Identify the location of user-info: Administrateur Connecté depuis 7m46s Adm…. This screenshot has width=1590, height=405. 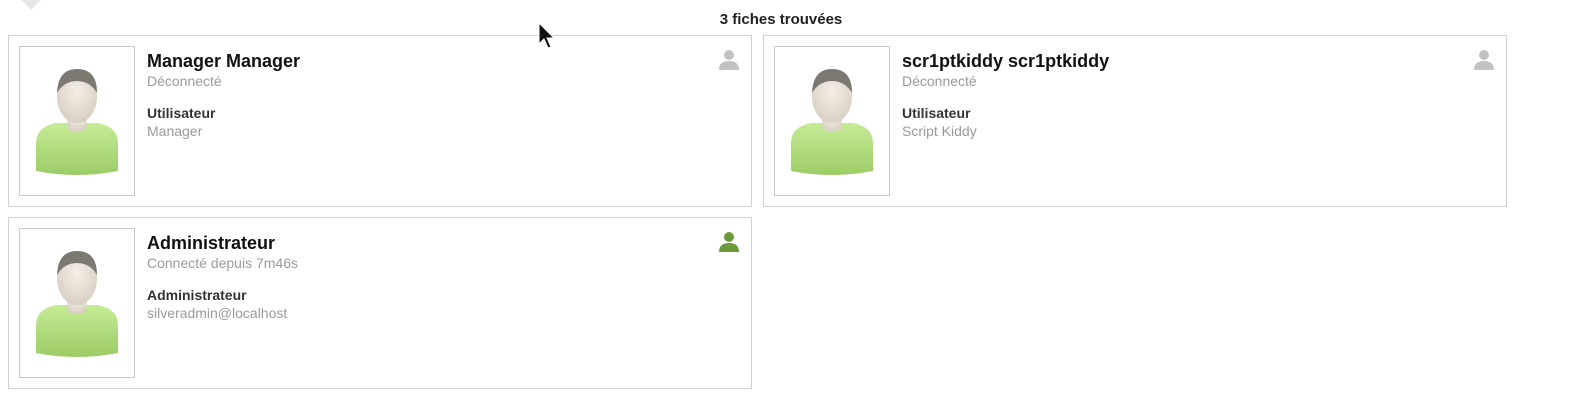
(222, 277).